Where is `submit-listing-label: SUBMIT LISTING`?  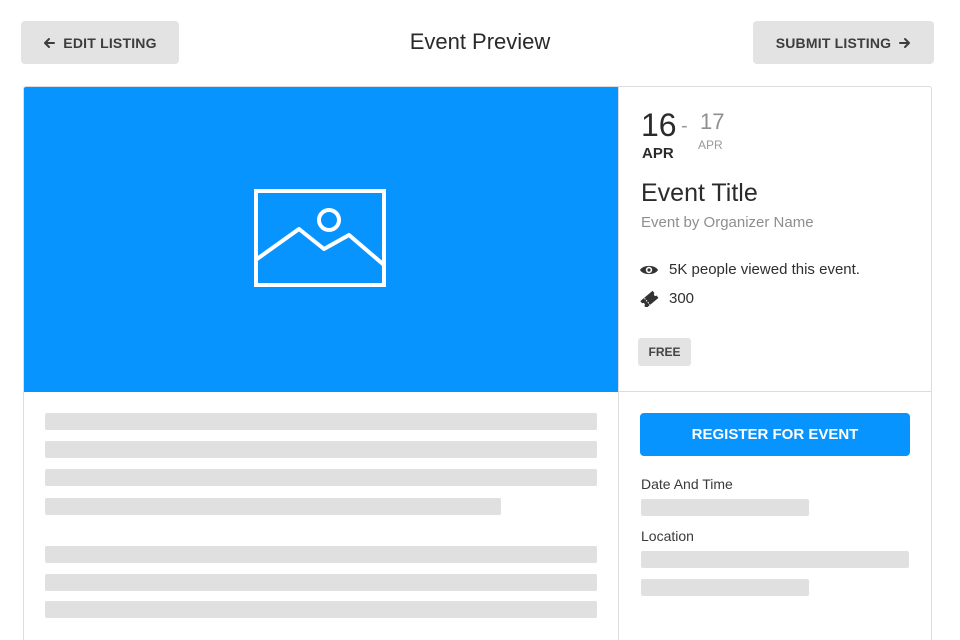 submit-listing-label: SUBMIT LISTING is located at coordinates (833, 42).